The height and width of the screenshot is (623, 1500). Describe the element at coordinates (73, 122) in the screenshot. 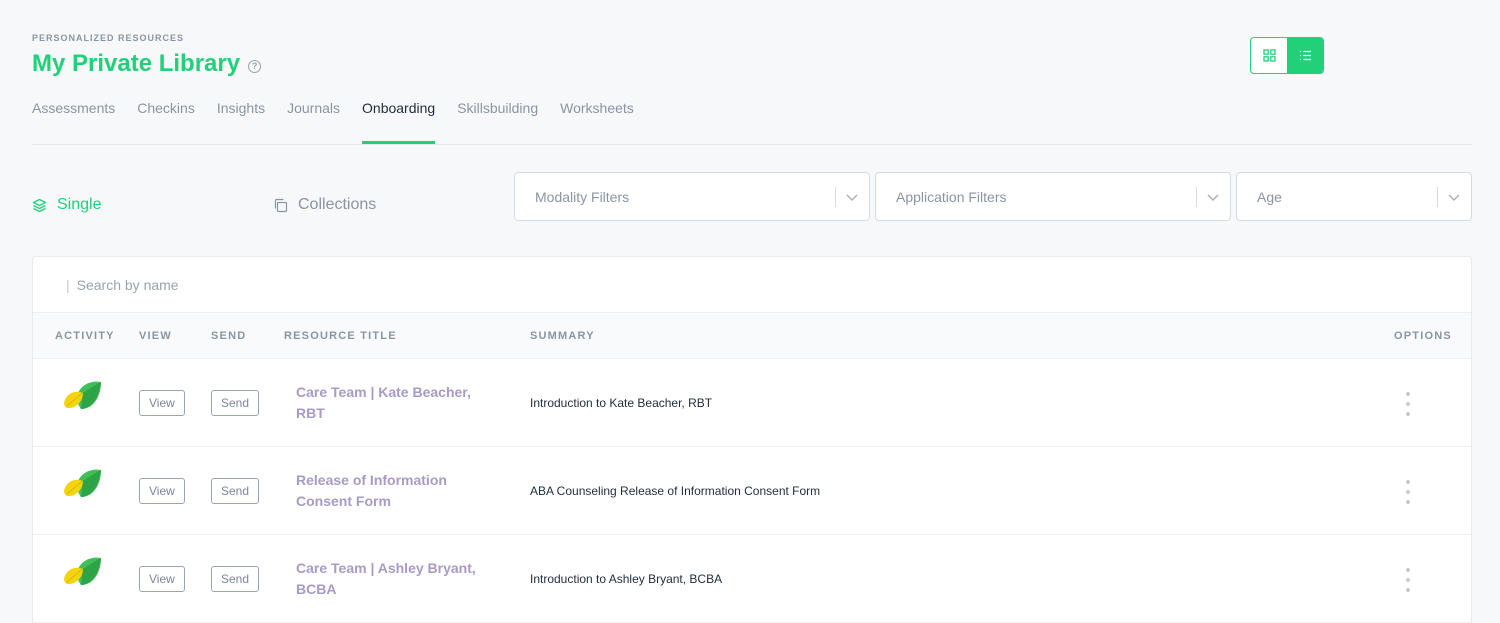

I see `tab-assessments: Assessments` at that location.